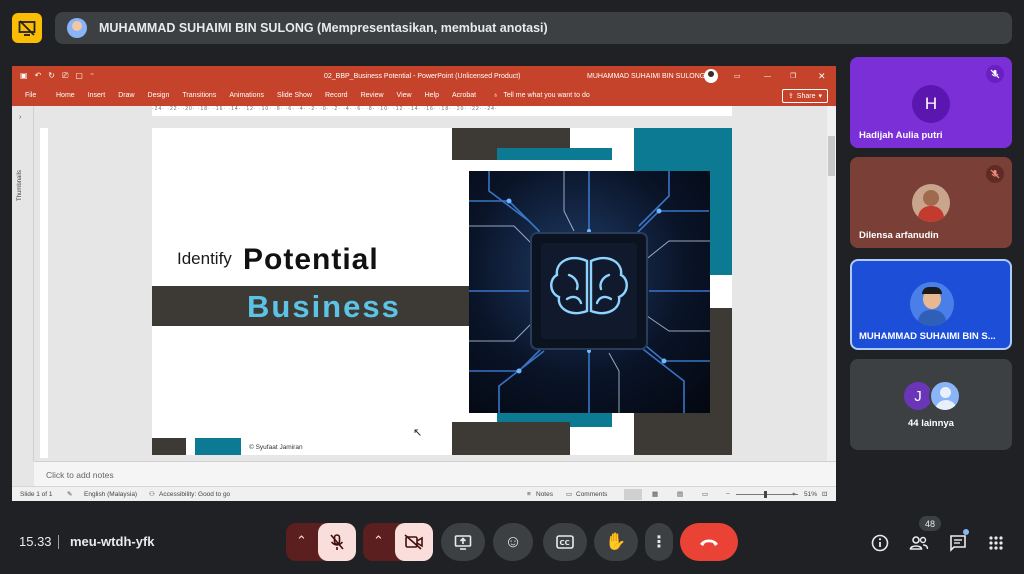  What do you see at coordinates (737, 76) in the screenshot?
I see `ribbon-display-icon: ▭` at bounding box center [737, 76].